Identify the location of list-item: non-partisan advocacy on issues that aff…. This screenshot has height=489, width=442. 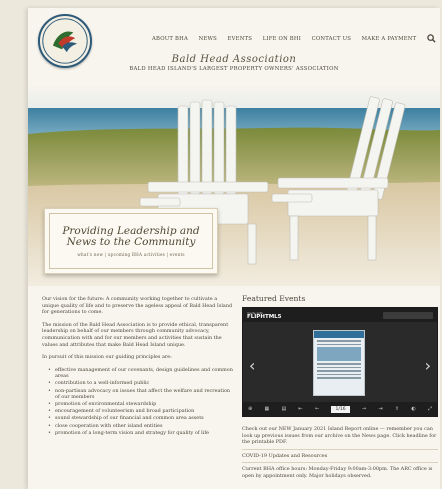
(141, 394).